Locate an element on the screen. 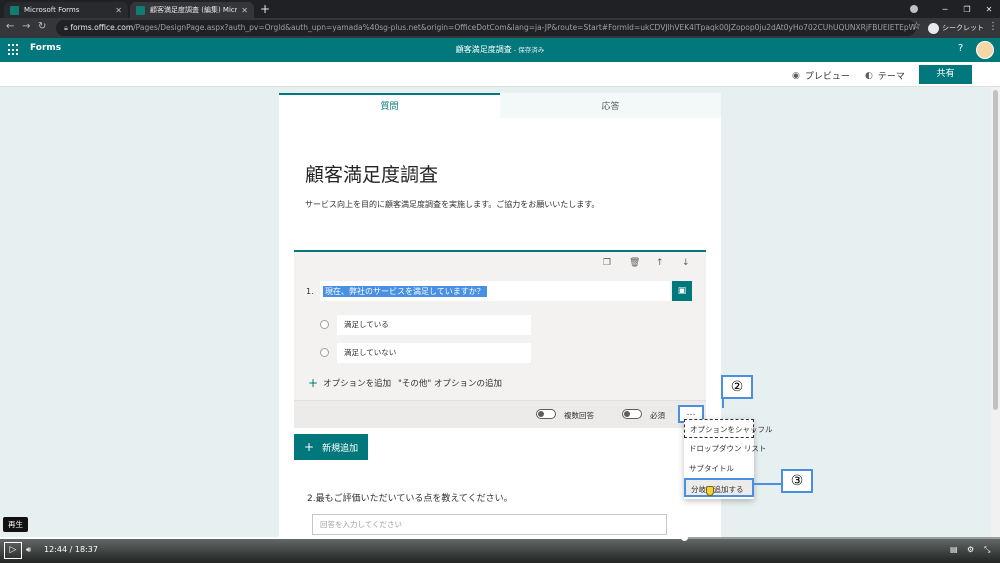 The image size is (1000, 563). save-status: - 保存済み is located at coordinates (528, 50).